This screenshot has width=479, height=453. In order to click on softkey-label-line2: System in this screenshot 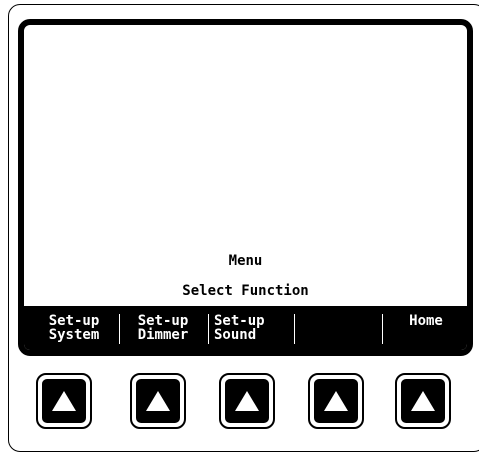, I will do `click(74, 335)`.